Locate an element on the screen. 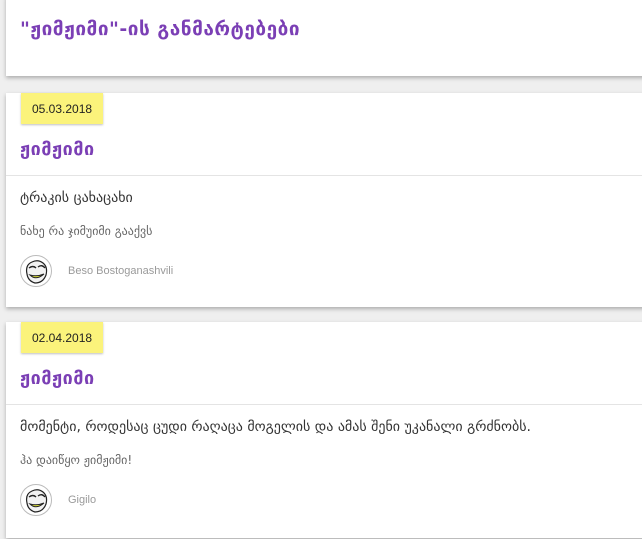 Image resolution: width=642 pixels, height=539 pixels. date-badge: 02.04.2018 is located at coordinates (62, 337).